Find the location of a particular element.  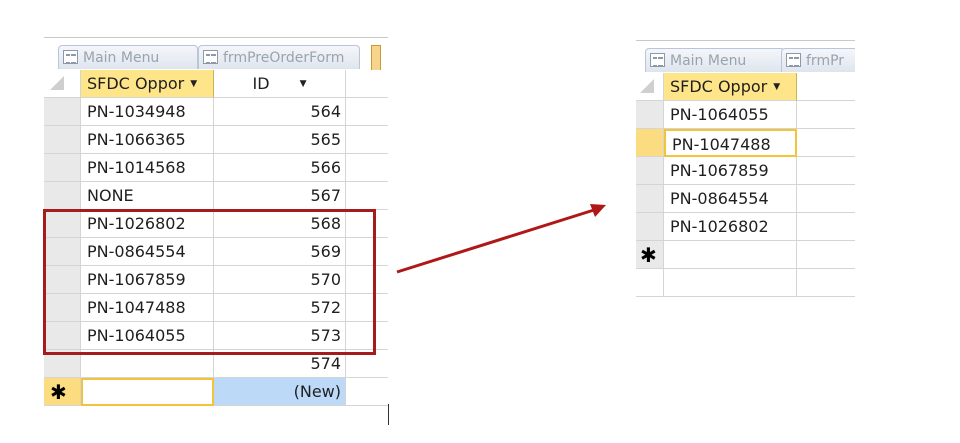

table-row: PN-1026802 is located at coordinates (745, 227).